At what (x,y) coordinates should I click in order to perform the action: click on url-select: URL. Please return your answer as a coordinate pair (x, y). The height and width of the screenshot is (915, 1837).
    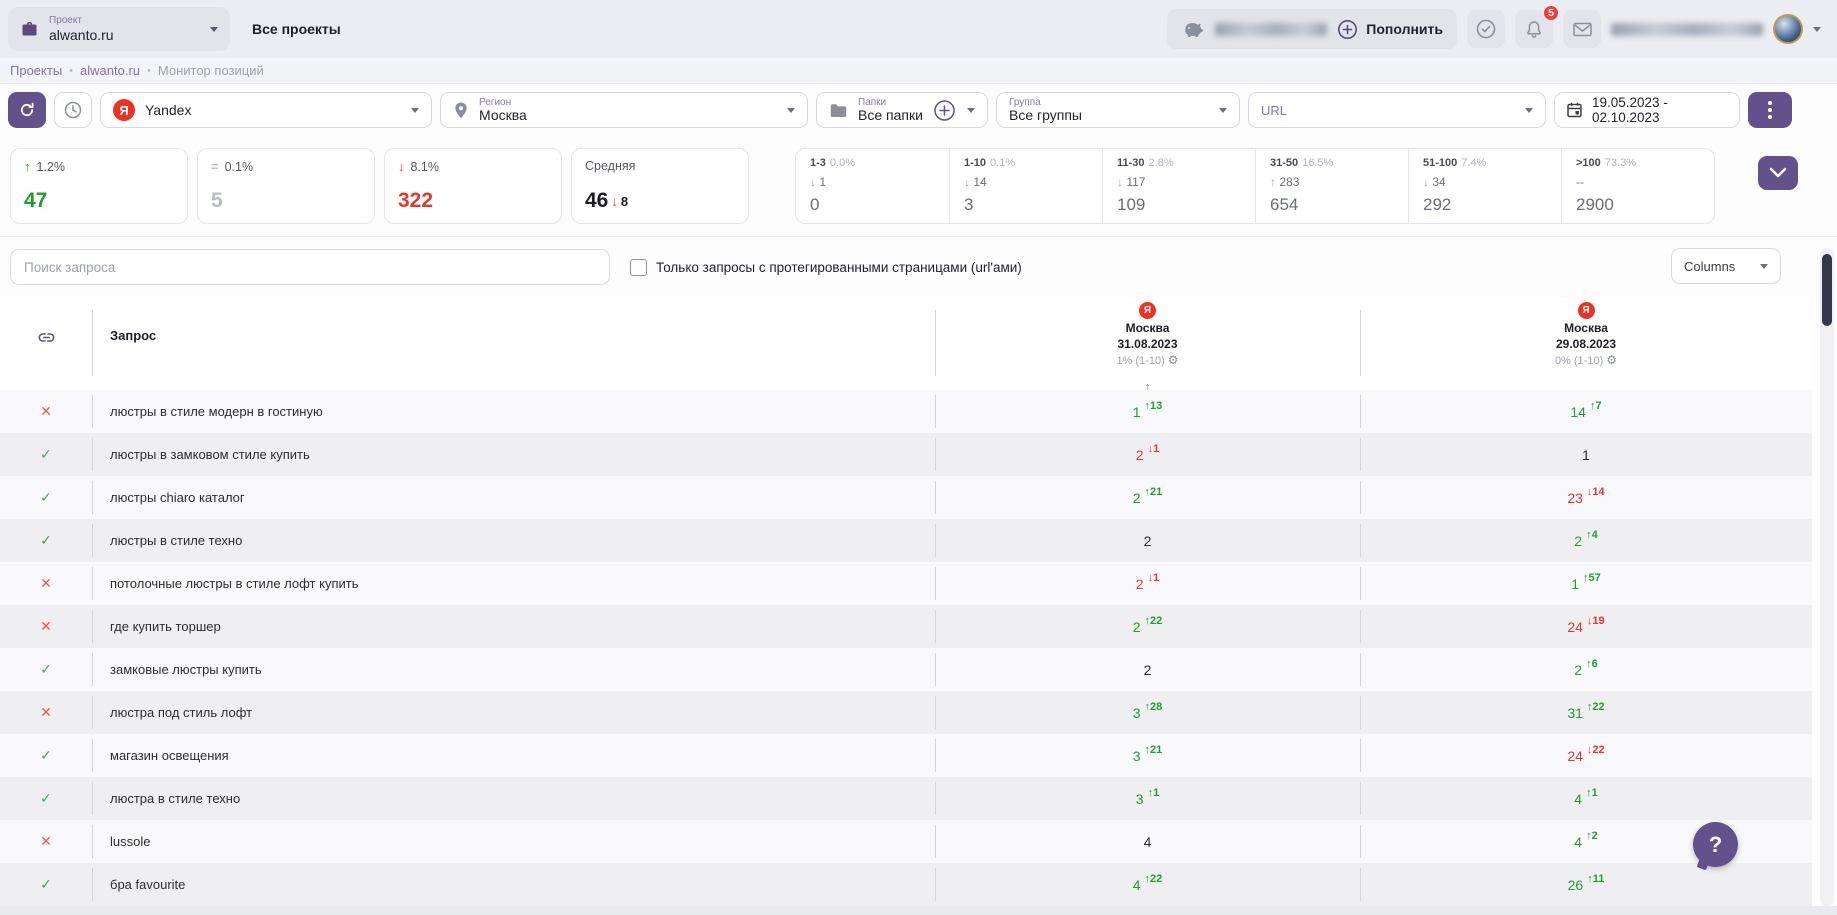
    Looking at the image, I should click on (1397, 110).